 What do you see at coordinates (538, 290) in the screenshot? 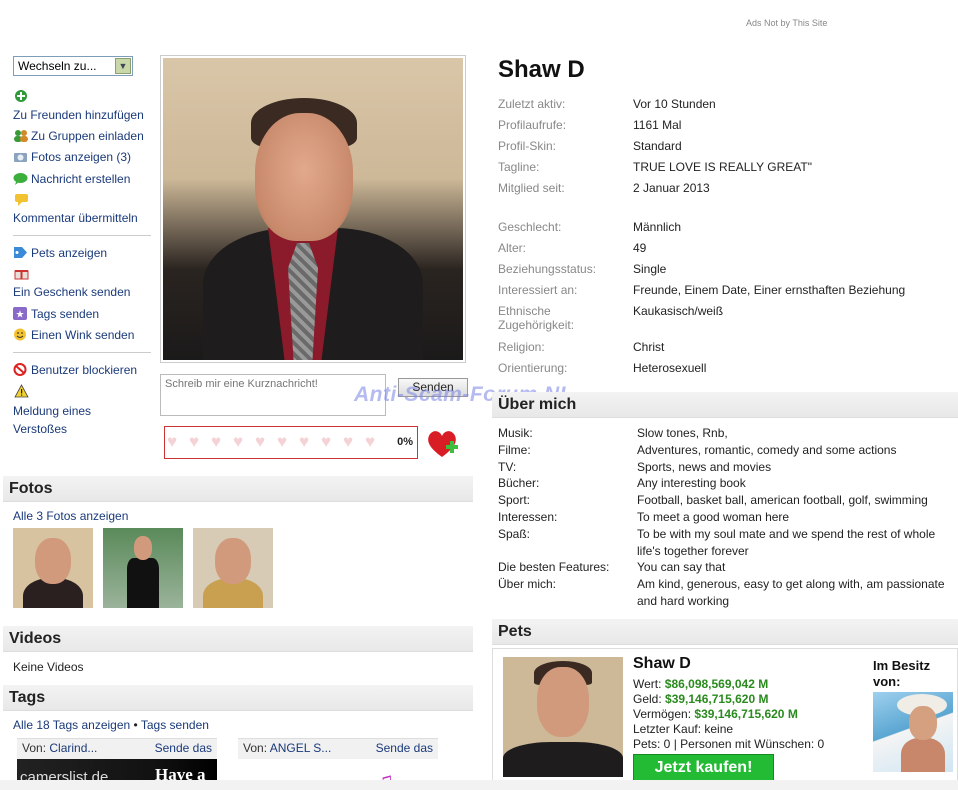
I see `personal-label: Interessiert an:` at bounding box center [538, 290].